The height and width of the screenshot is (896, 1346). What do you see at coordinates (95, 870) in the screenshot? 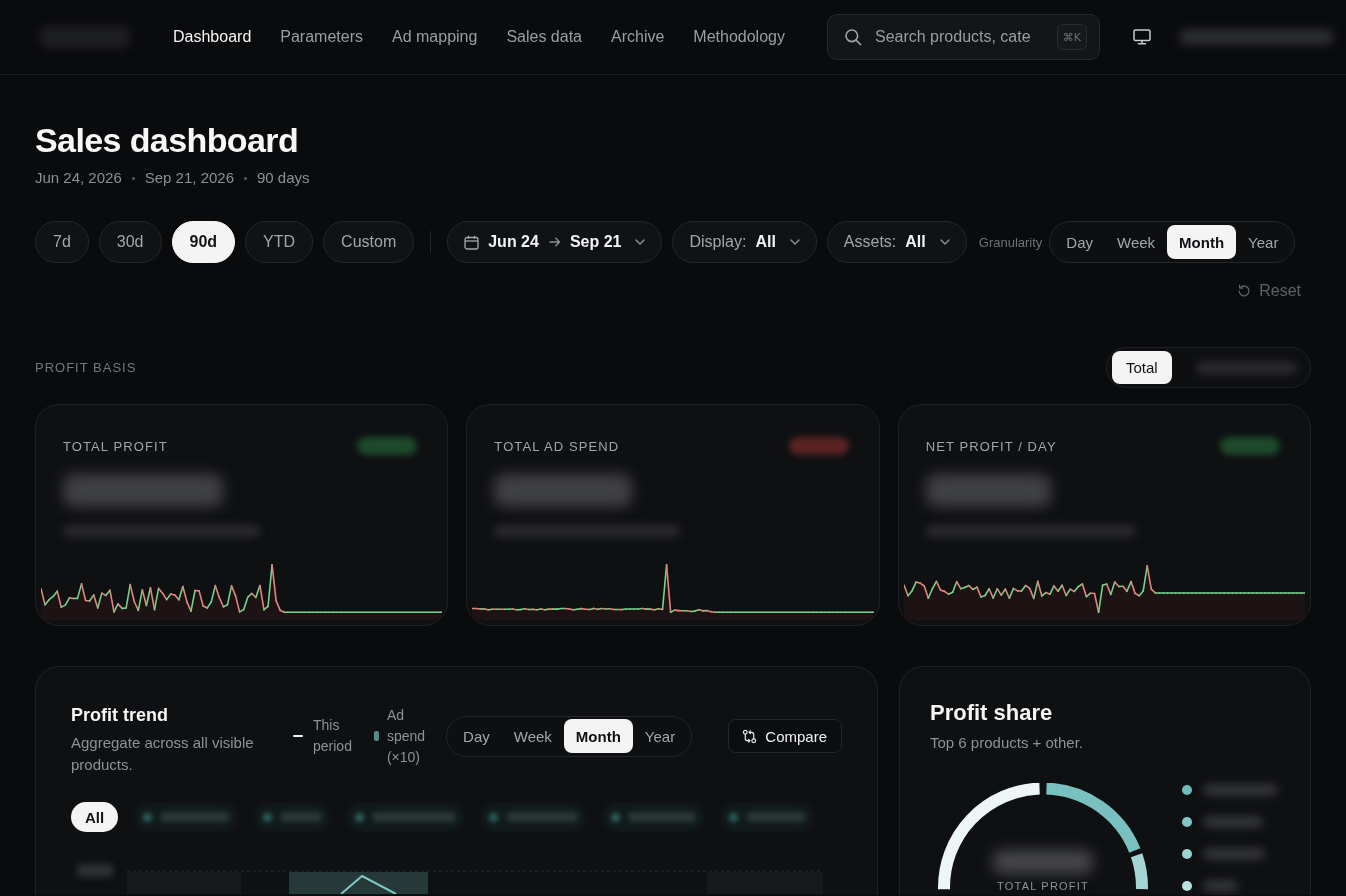
I see `blurred-axis-label` at bounding box center [95, 870].